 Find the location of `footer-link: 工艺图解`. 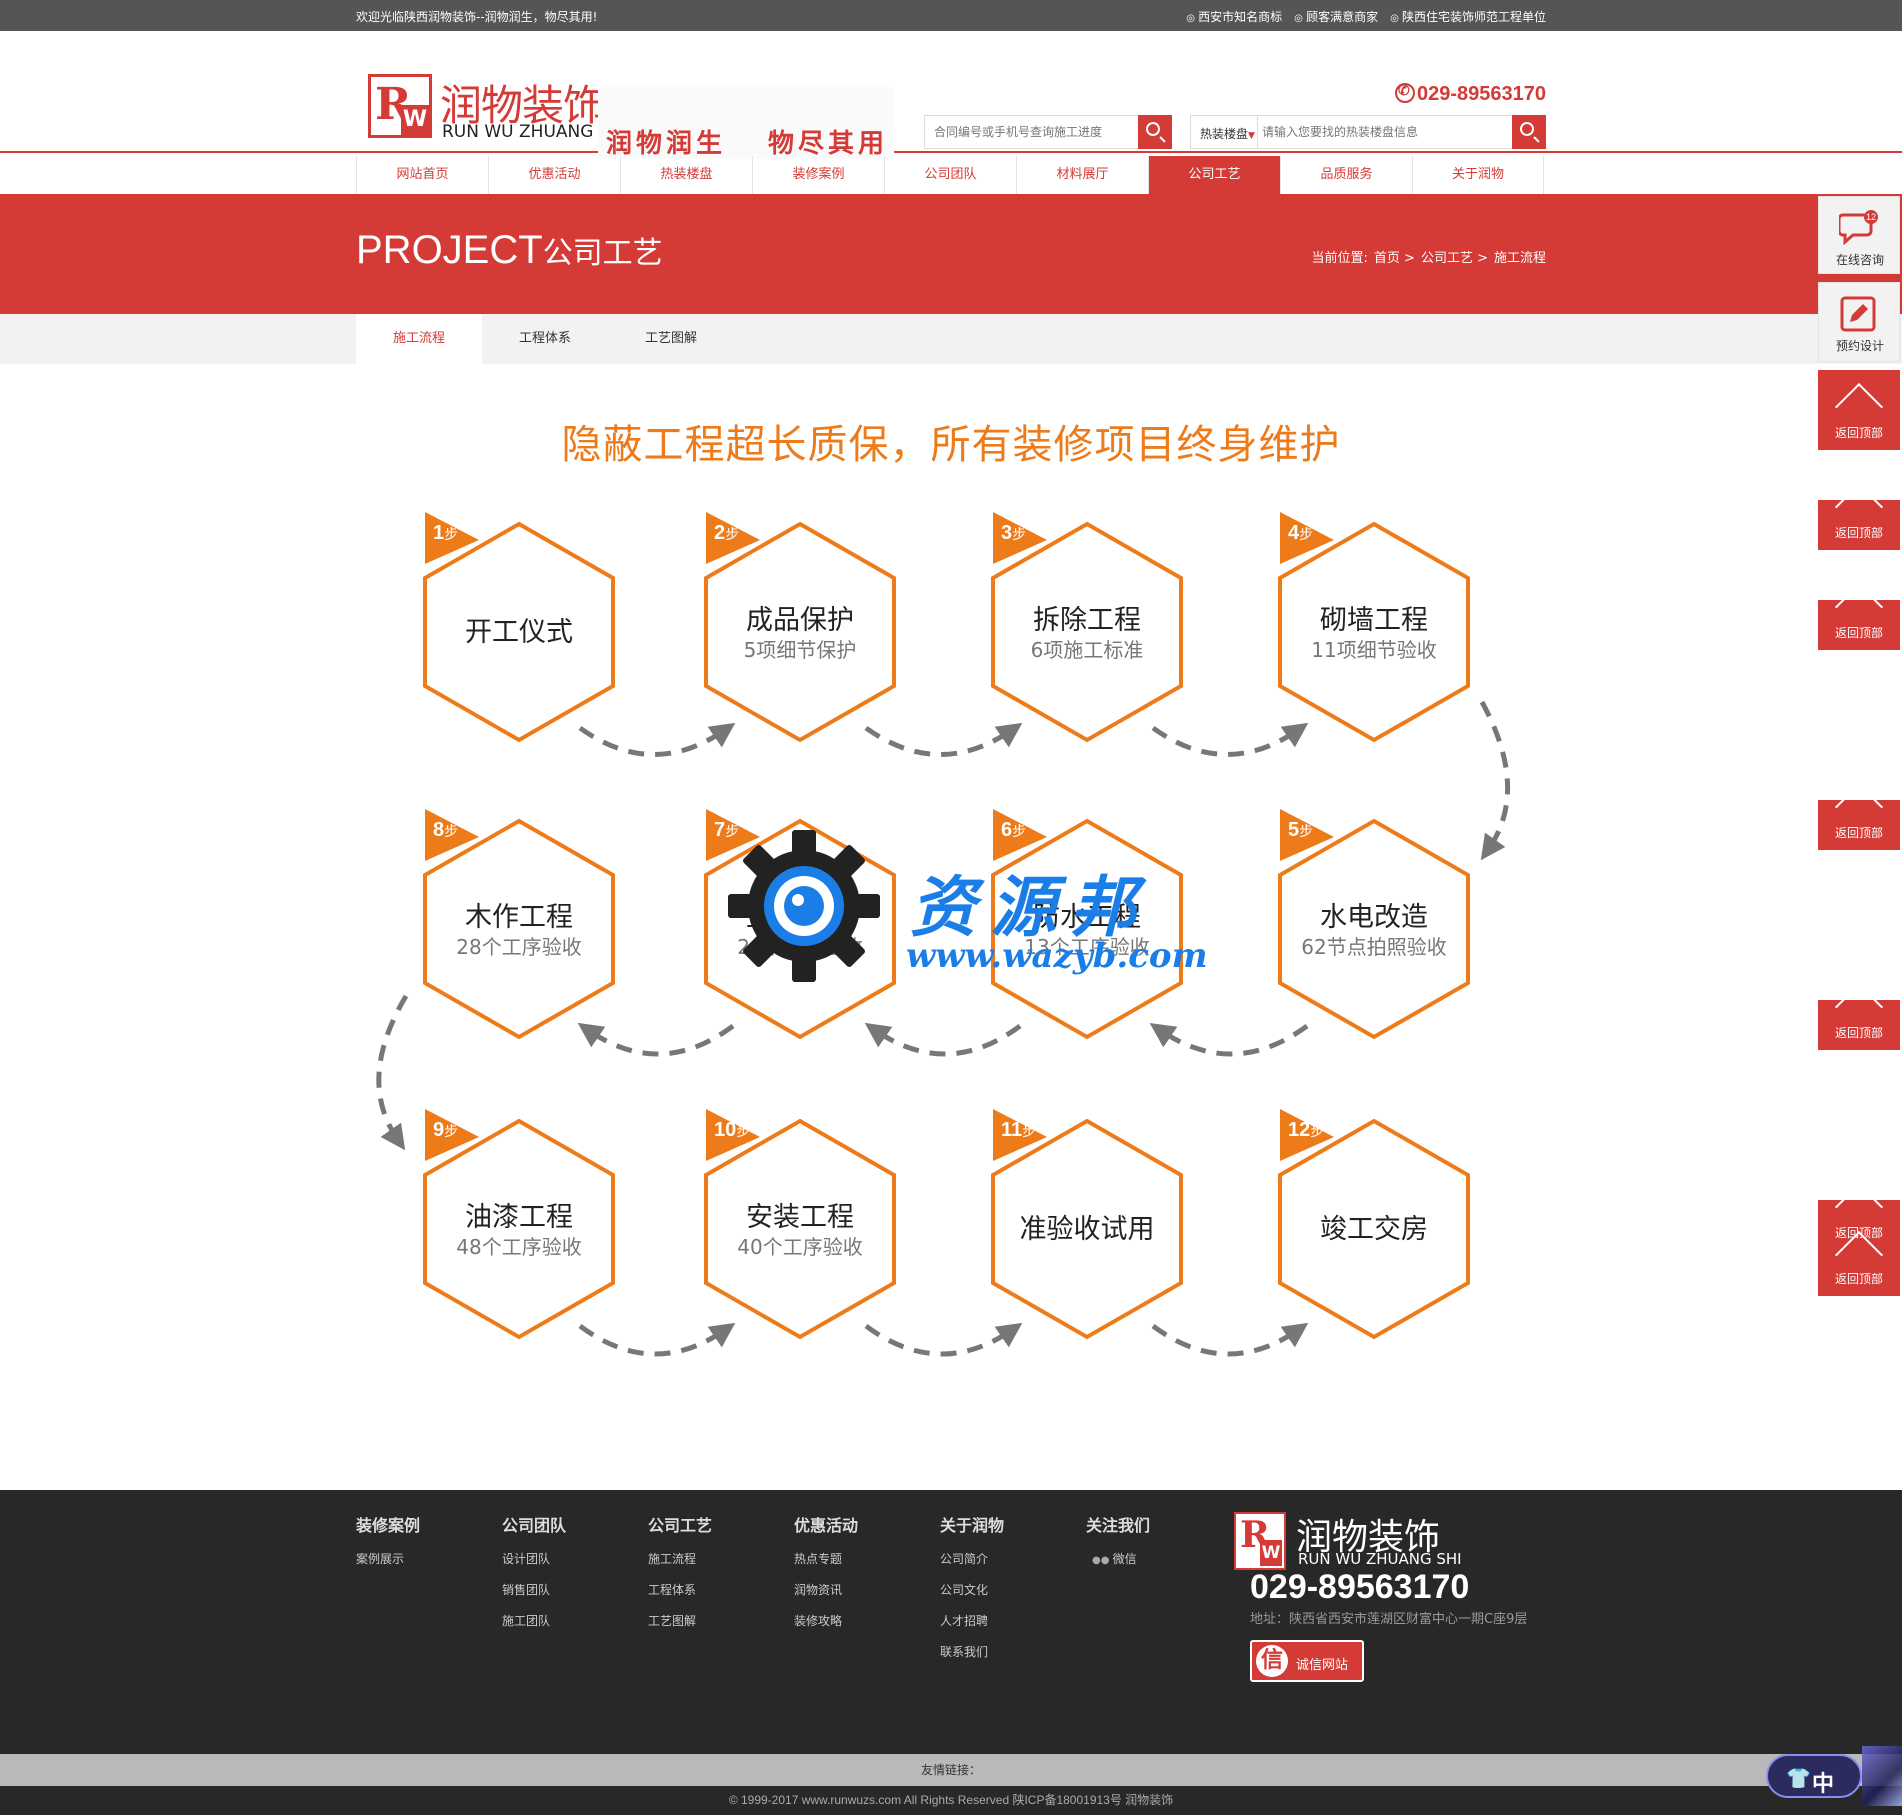

footer-link: 工艺图解 is located at coordinates (680, 1620).